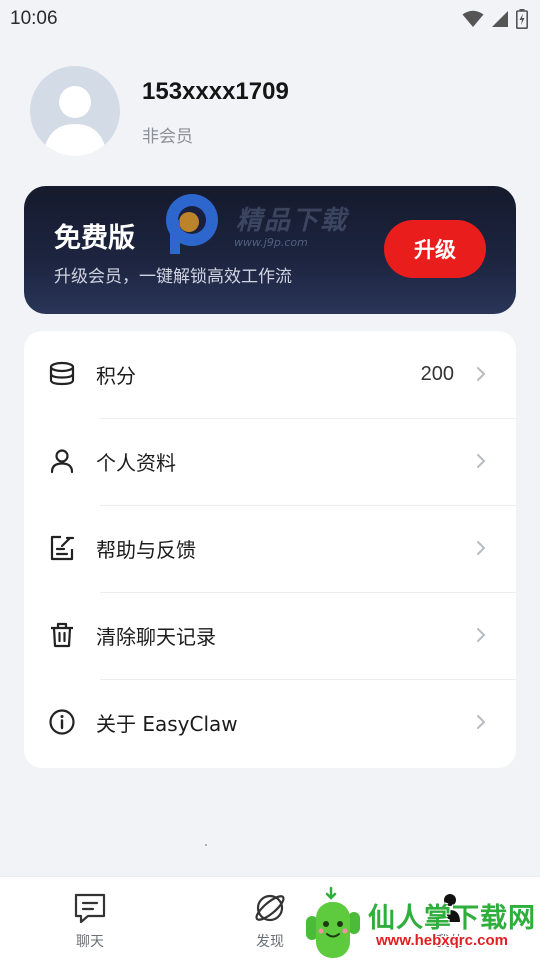 This screenshot has width=540, height=960. Describe the element at coordinates (442, 940) in the screenshot. I see `corner-watermark-url: www.hebxqrc.com` at that location.